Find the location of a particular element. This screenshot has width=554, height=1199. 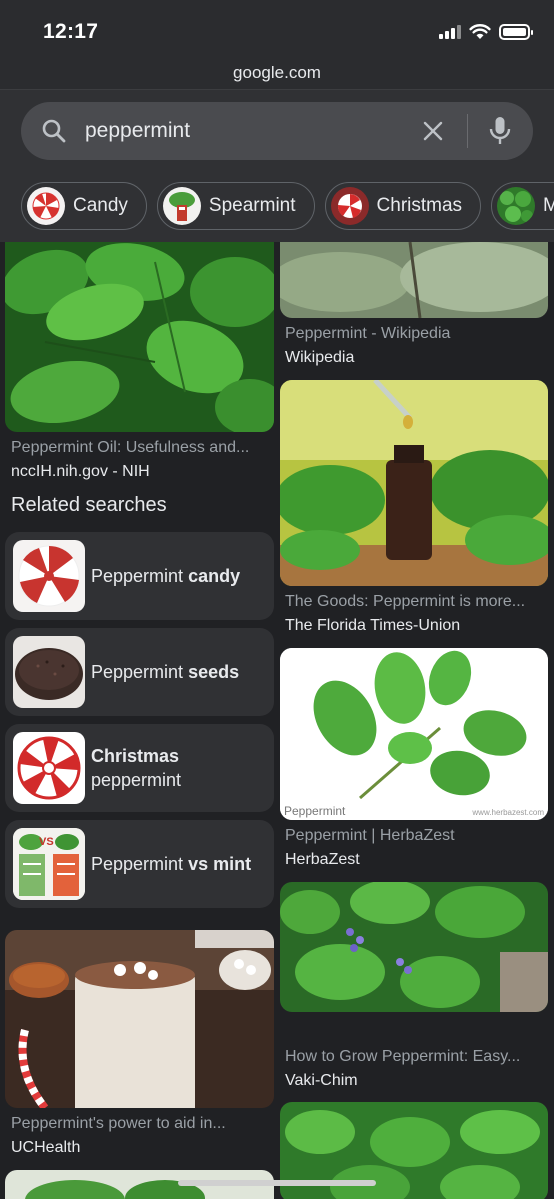

related-search-label: Peppermint seeds is located at coordinates (165, 672).